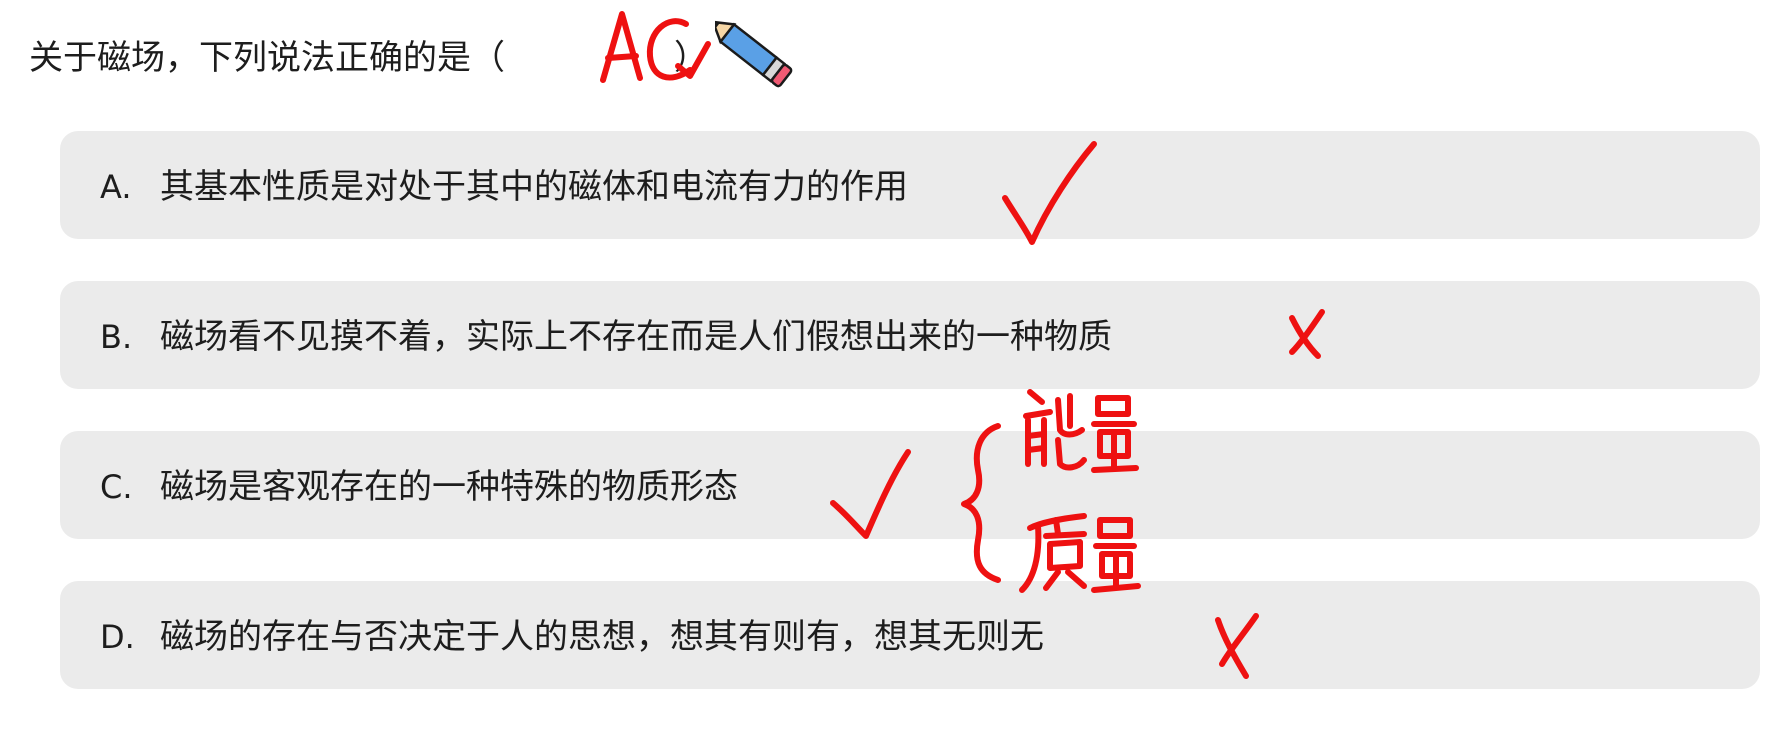 The image size is (1776, 754). I want to click on cross-mark-d, so click(1237, 646).